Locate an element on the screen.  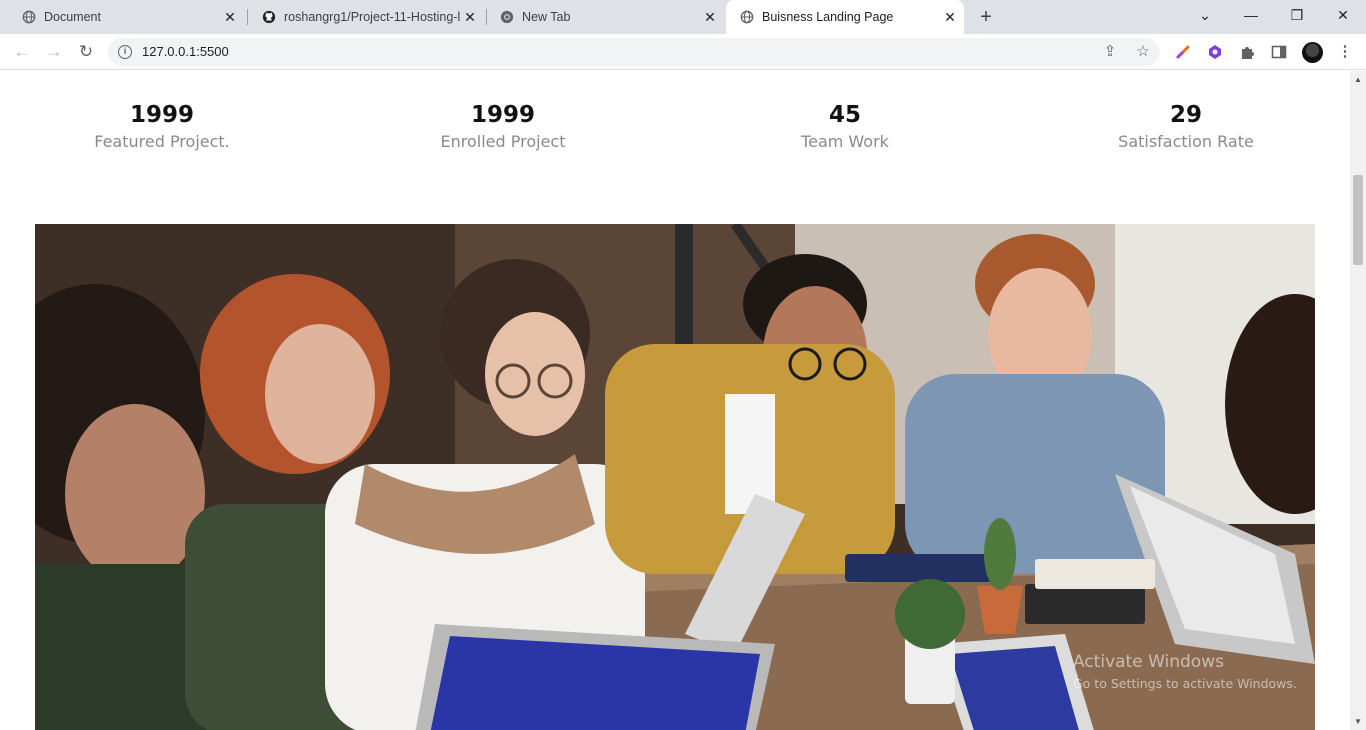
tab-title: New Tab is located at coordinates (546, 17).